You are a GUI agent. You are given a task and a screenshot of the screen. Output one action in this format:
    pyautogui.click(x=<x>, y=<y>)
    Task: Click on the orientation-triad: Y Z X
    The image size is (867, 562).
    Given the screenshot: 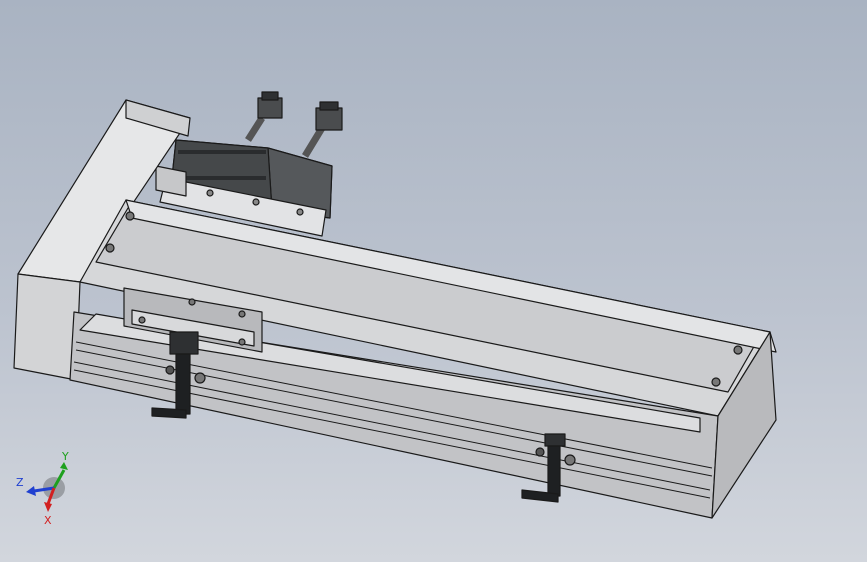 What is the action you would take?
    pyautogui.click(x=42, y=488)
    